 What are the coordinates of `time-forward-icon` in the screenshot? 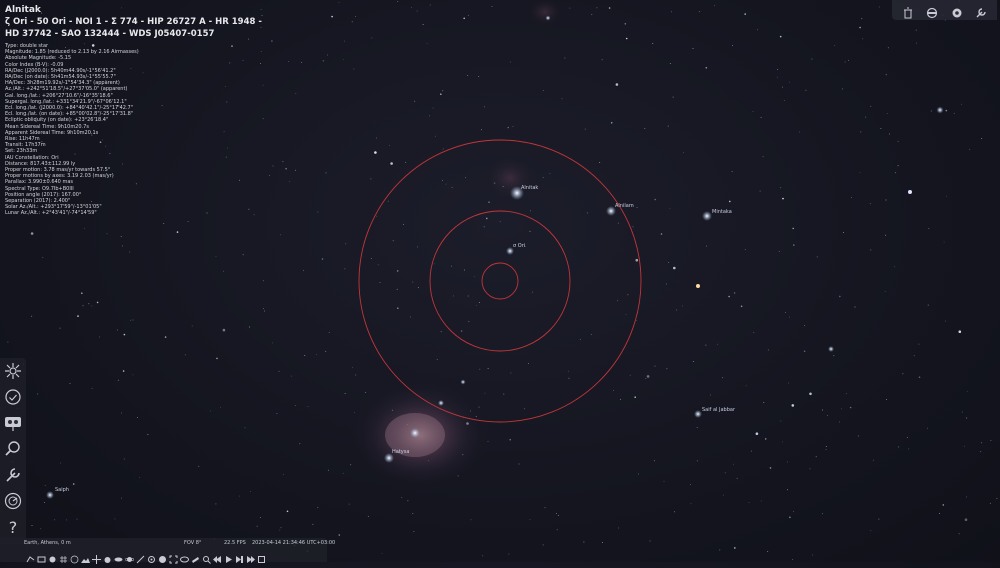 It's located at (250, 556).